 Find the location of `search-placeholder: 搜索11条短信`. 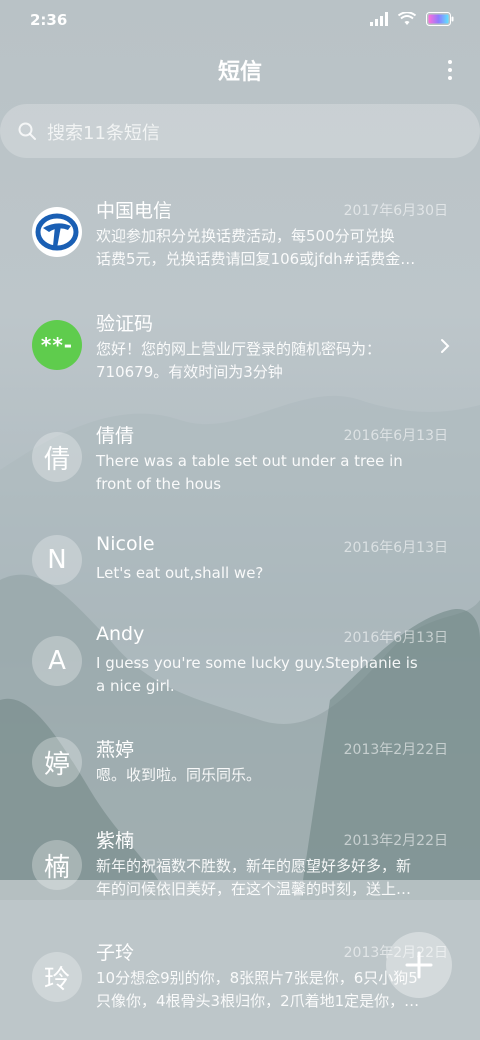

search-placeholder: 搜索11条短信 is located at coordinates (103, 133).